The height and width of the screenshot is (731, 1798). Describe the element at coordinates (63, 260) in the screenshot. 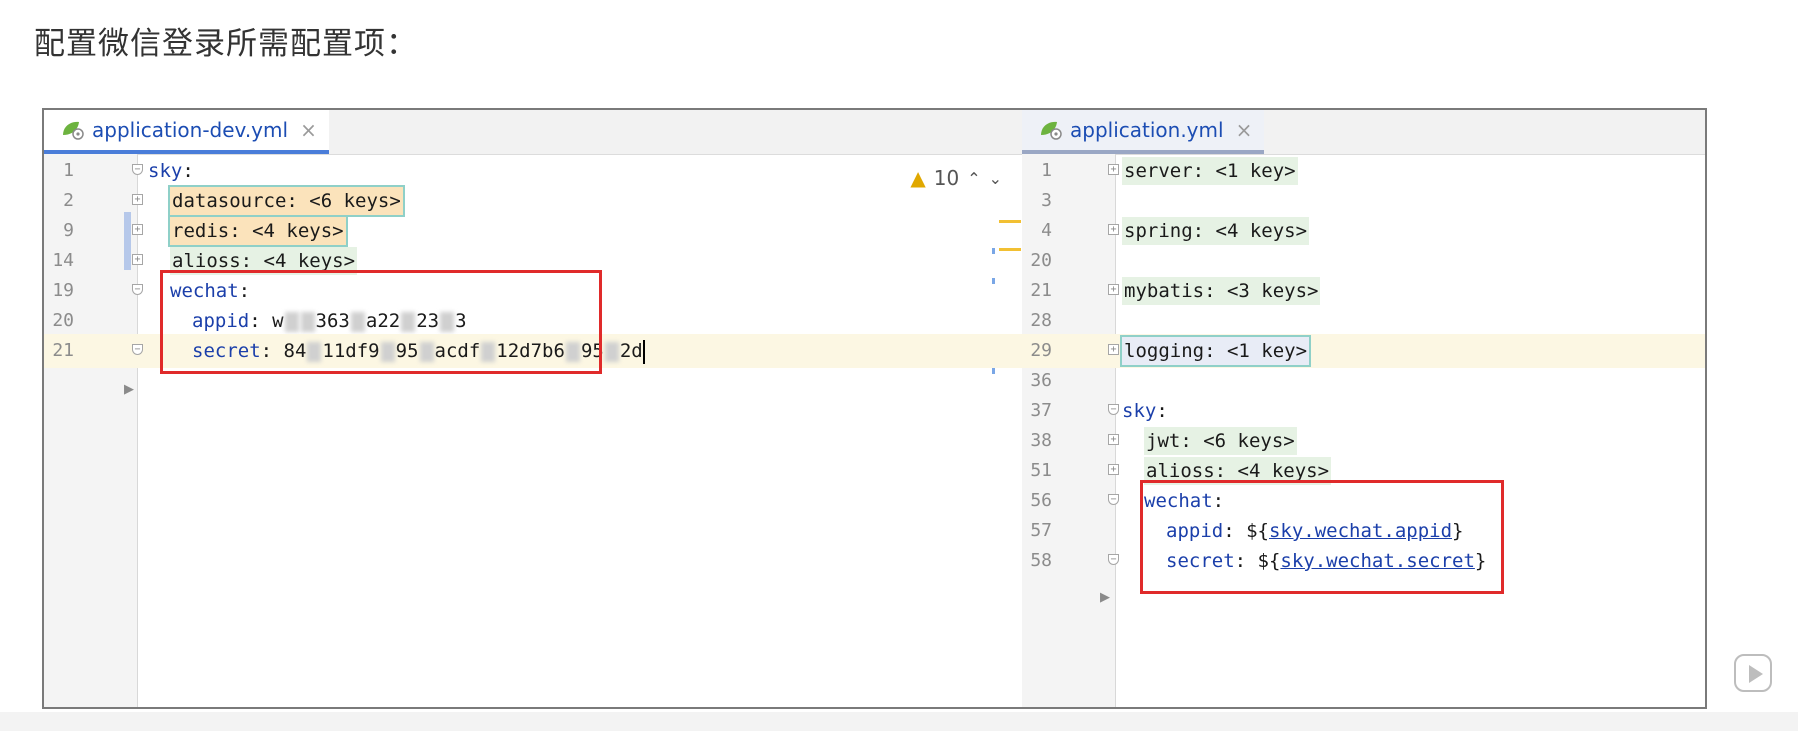

I see `line-number: 14` at that location.